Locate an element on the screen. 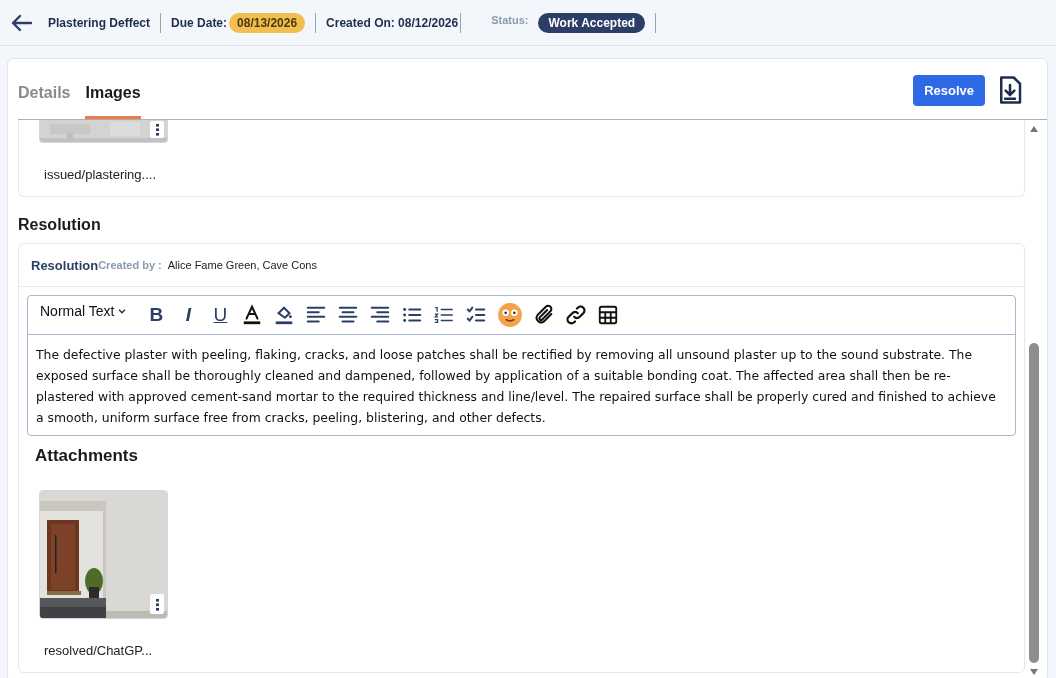  underline-button: U is located at coordinates (220, 315).